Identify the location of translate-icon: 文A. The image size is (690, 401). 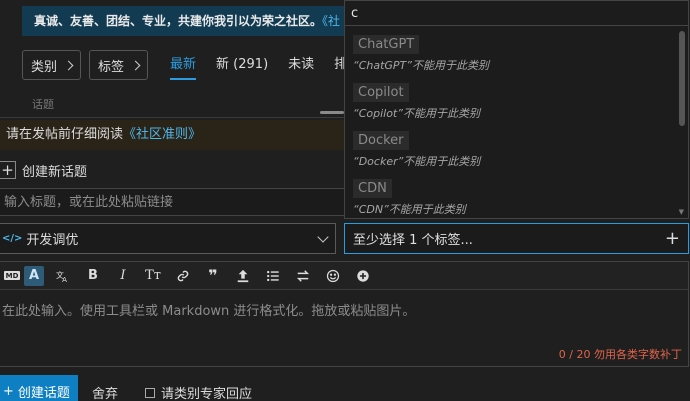
(63, 276).